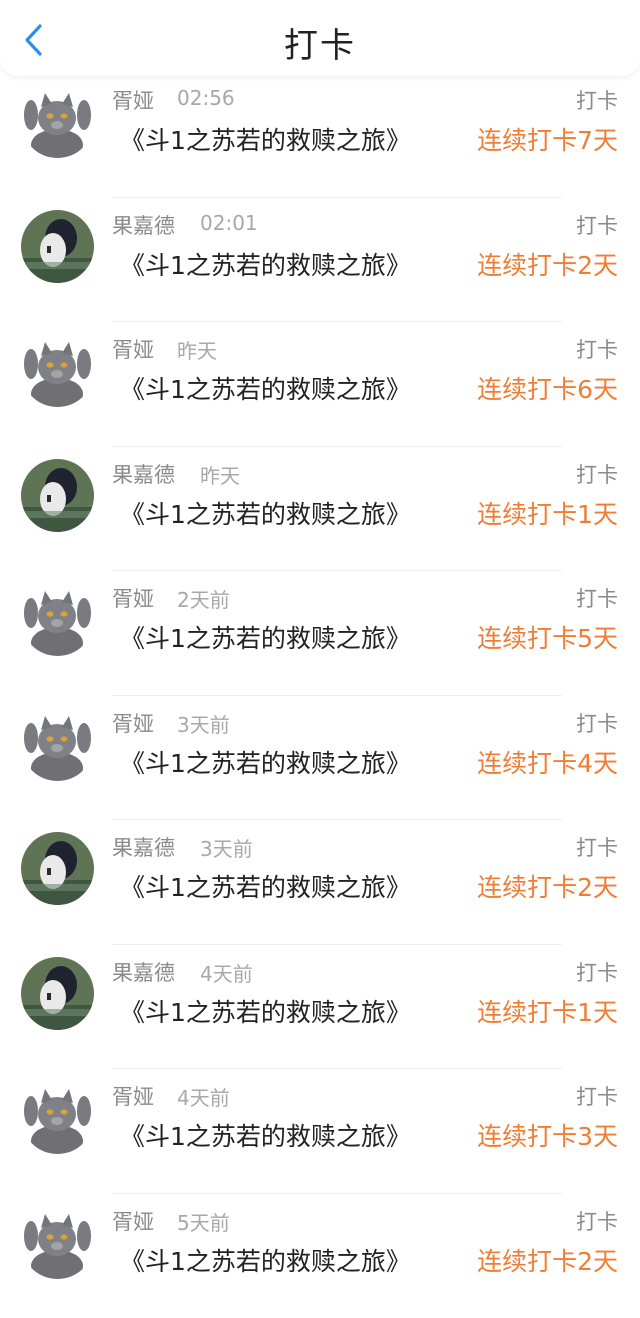  What do you see at coordinates (229, 223) in the screenshot?
I see `timestamp: 02:01` at bounding box center [229, 223].